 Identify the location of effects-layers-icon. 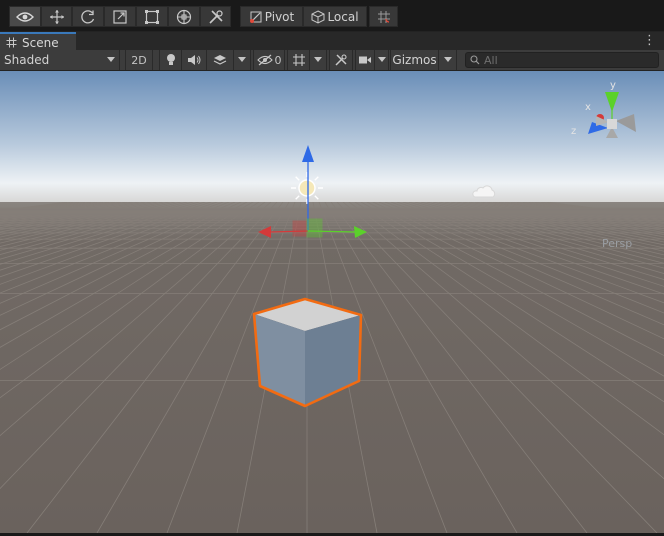
(220, 60).